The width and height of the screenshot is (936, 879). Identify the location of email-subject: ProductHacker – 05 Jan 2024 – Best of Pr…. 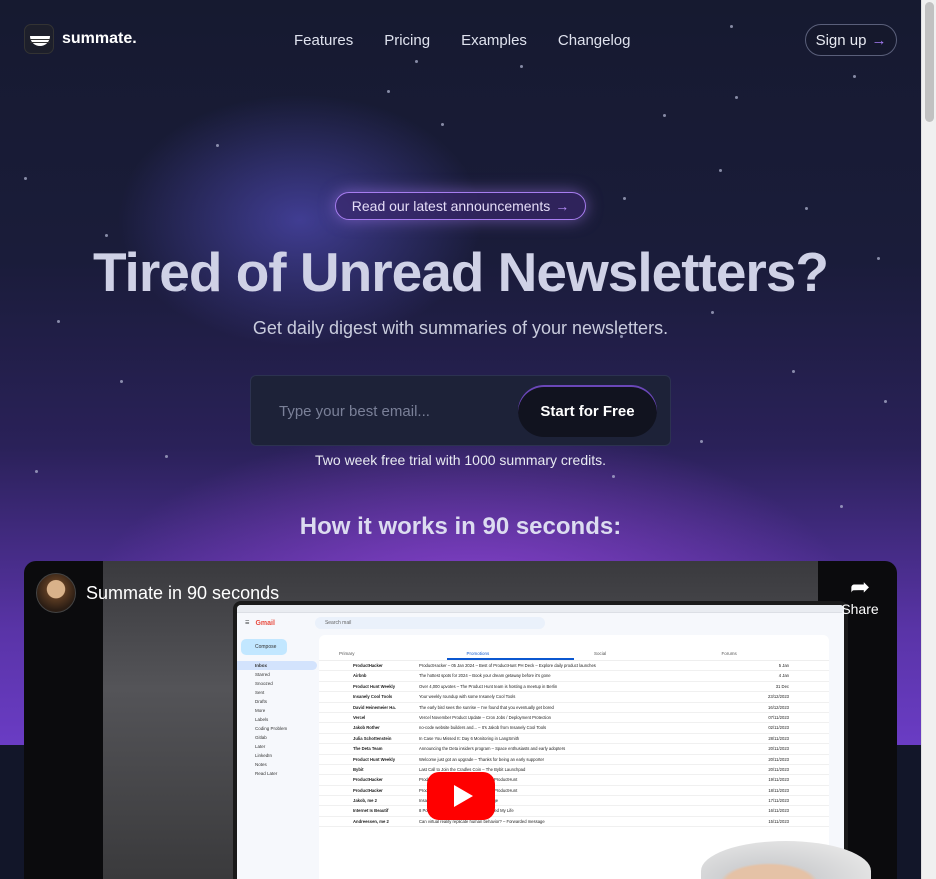
(507, 665).